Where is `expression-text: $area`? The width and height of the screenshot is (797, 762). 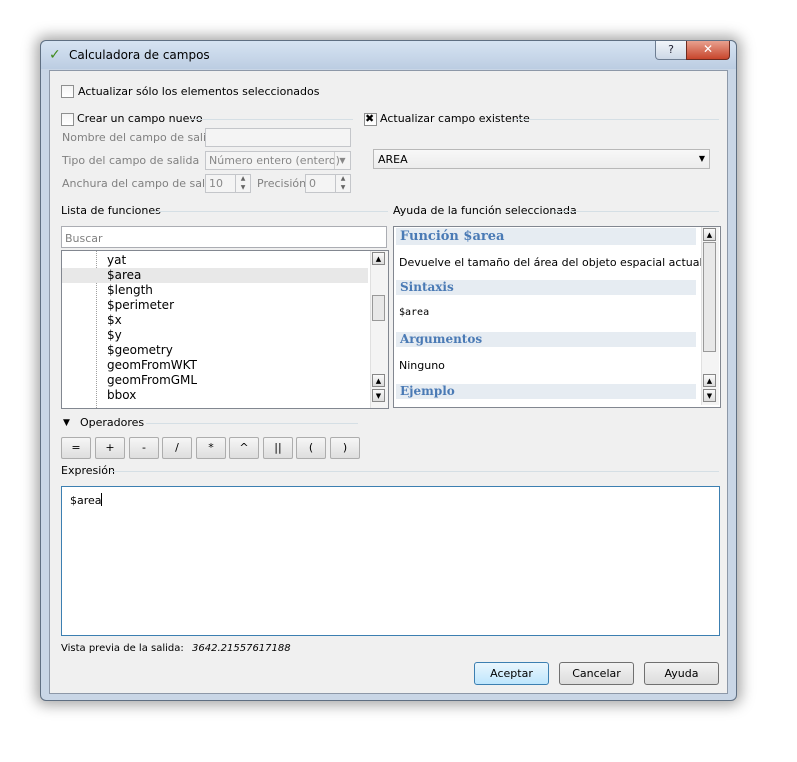 expression-text: $area is located at coordinates (86, 500).